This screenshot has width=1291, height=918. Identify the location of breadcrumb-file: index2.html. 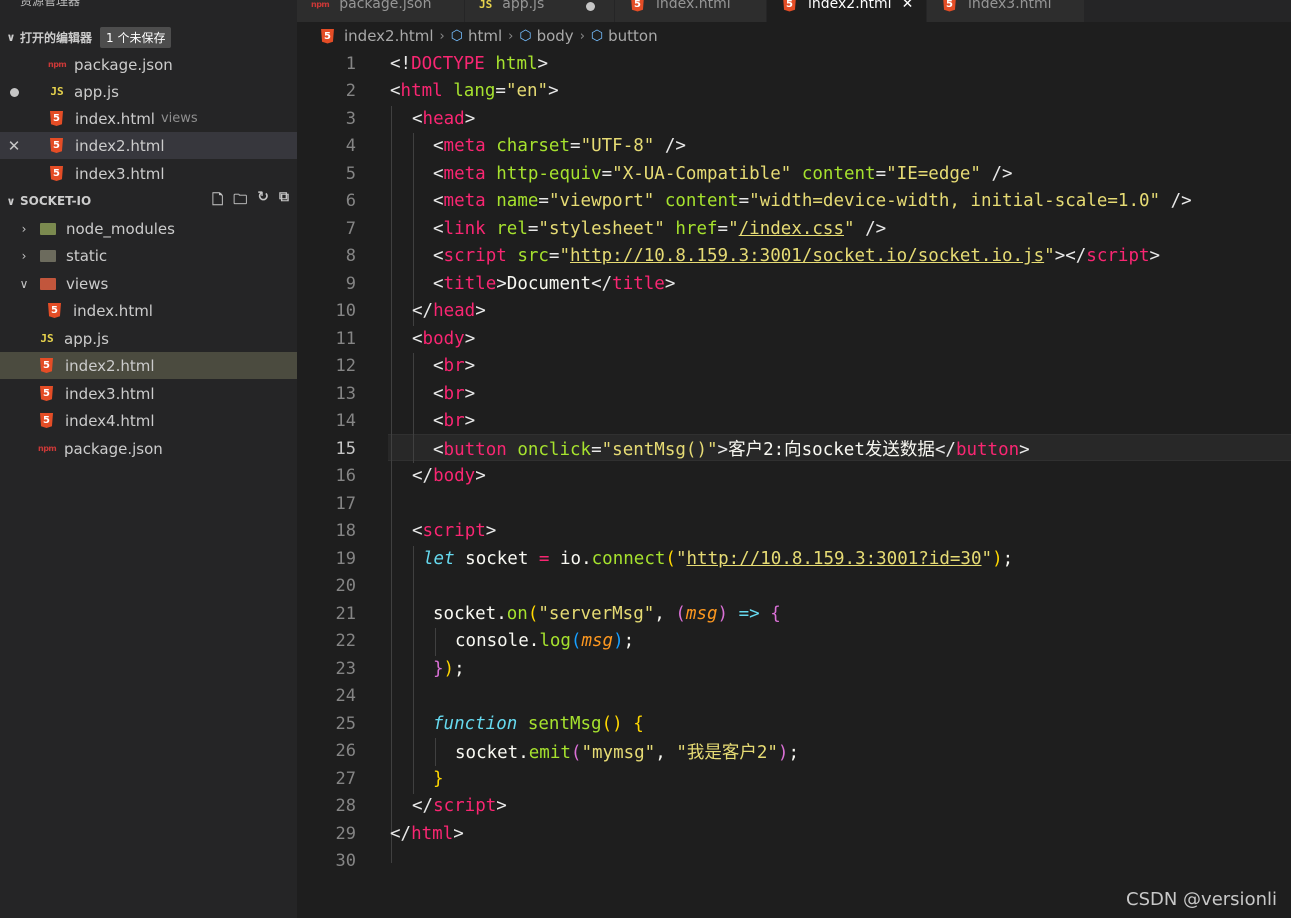
(389, 36).